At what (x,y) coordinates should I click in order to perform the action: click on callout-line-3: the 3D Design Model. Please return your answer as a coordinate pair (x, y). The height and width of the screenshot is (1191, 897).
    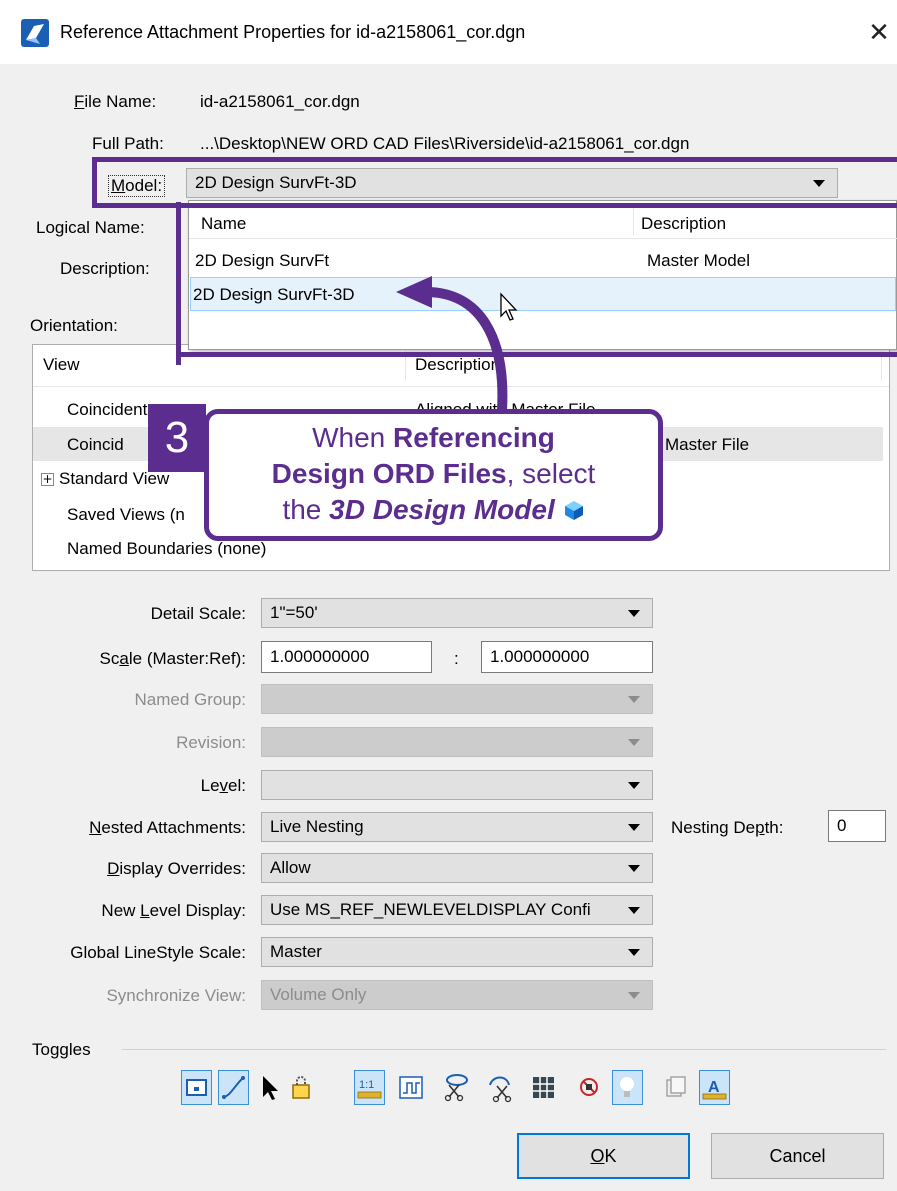
    Looking at the image, I should click on (433, 510).